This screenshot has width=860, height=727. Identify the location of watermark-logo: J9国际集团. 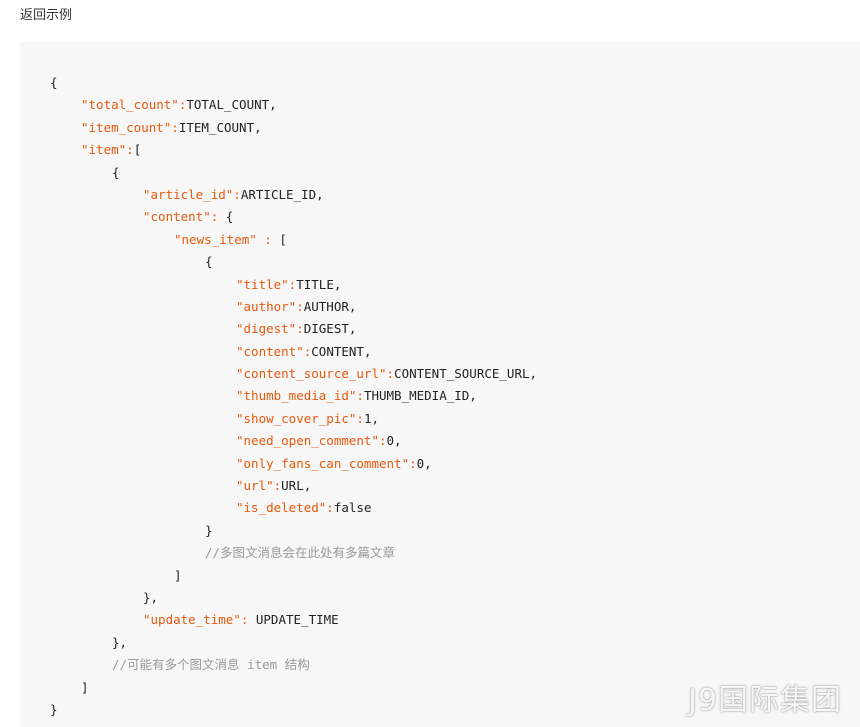
(765, 700).